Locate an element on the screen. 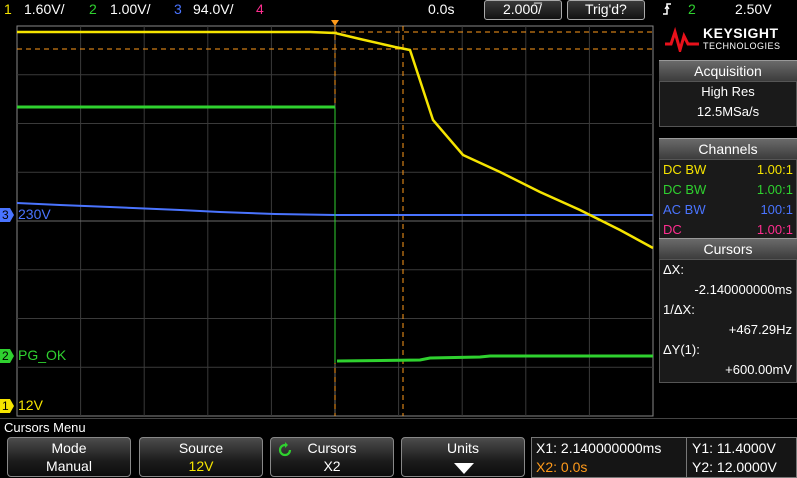 The height and width of the screenshot is (478, 797). acquisition-mode: High Res is located at coordinates (728, 91).